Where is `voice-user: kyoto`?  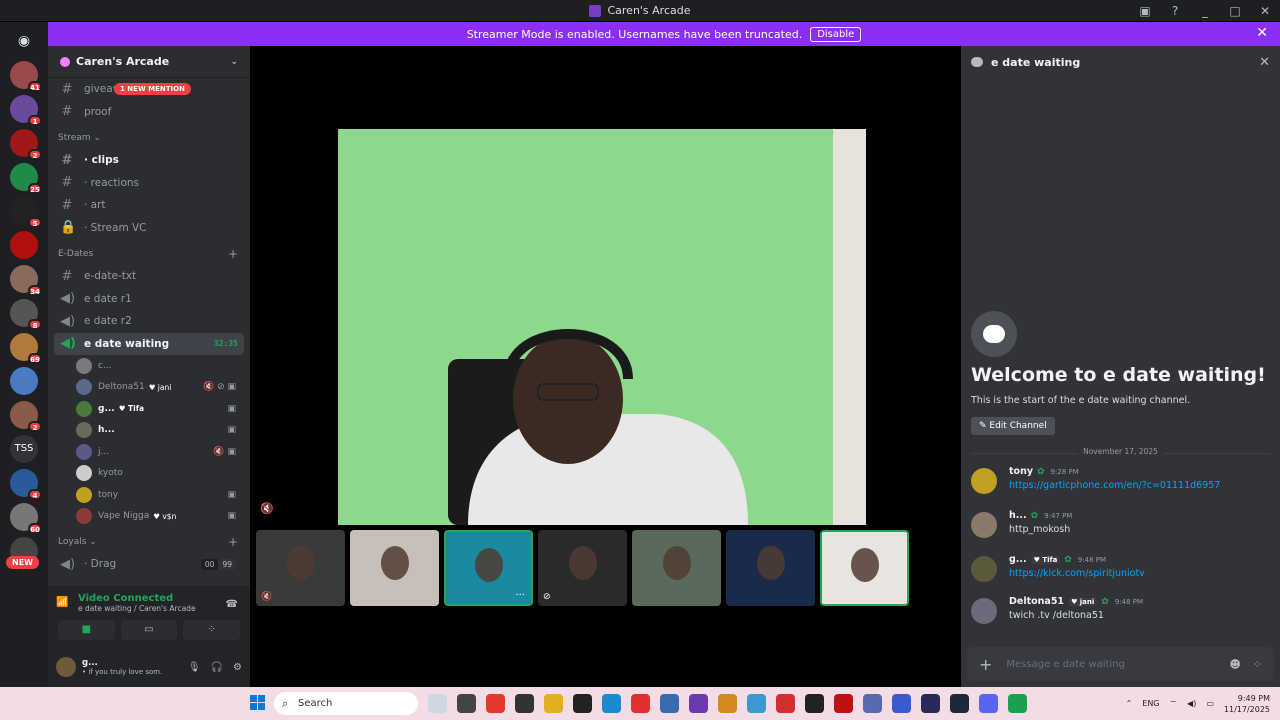 voice-user: kyoto is located at coordinates (163, 474).